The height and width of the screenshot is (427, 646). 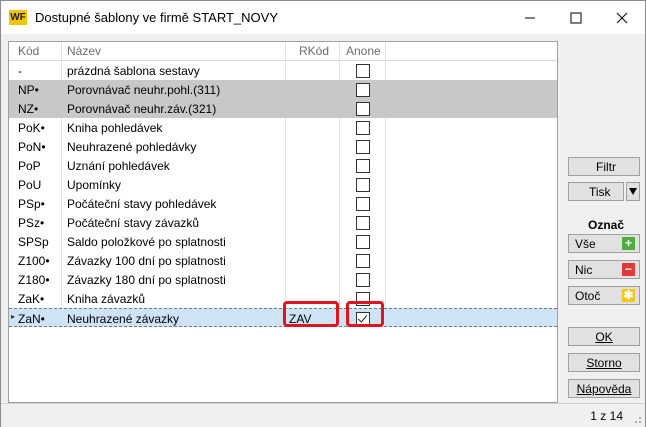 I want to click on cell-nazev: Počáteční stavy pohledávek, so click(x=142, y=204).